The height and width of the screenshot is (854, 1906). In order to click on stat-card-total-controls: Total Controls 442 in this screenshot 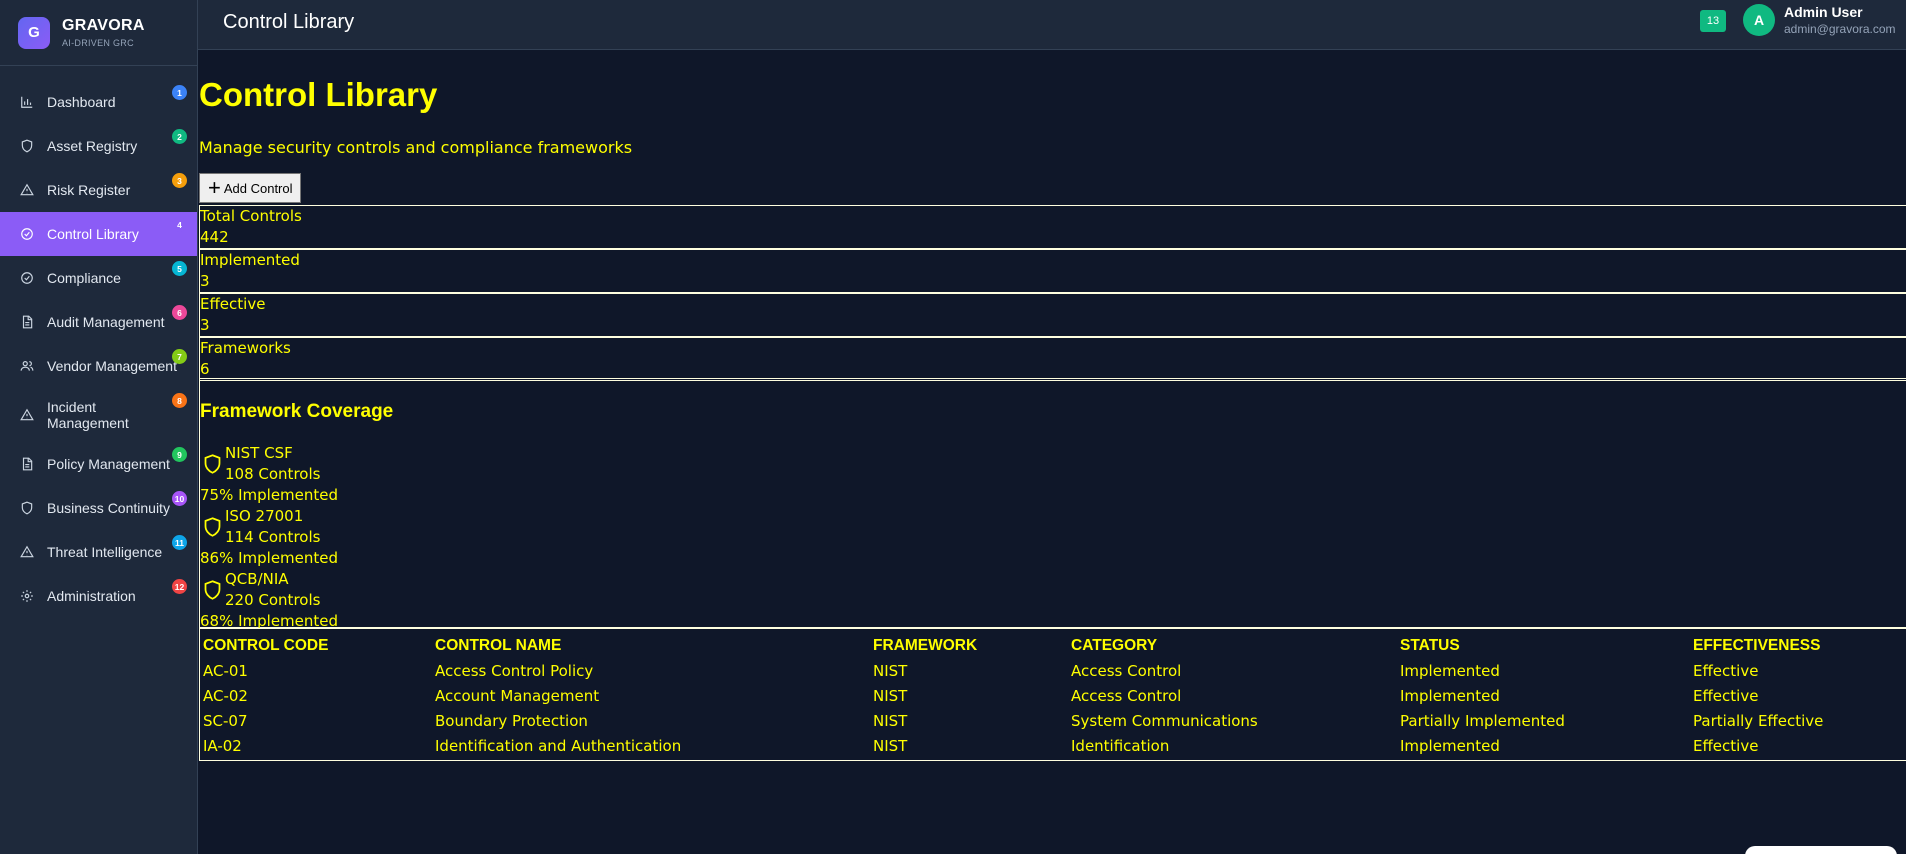, I will do `click(1052, 227)`.